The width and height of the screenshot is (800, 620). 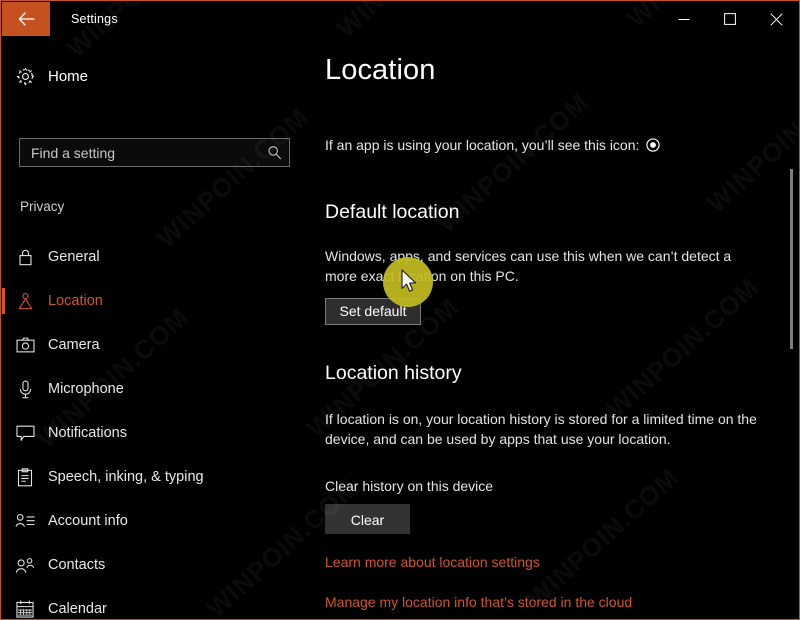 I want to click on sidebar-group-label: Privacy, so click(x=42, y=206).